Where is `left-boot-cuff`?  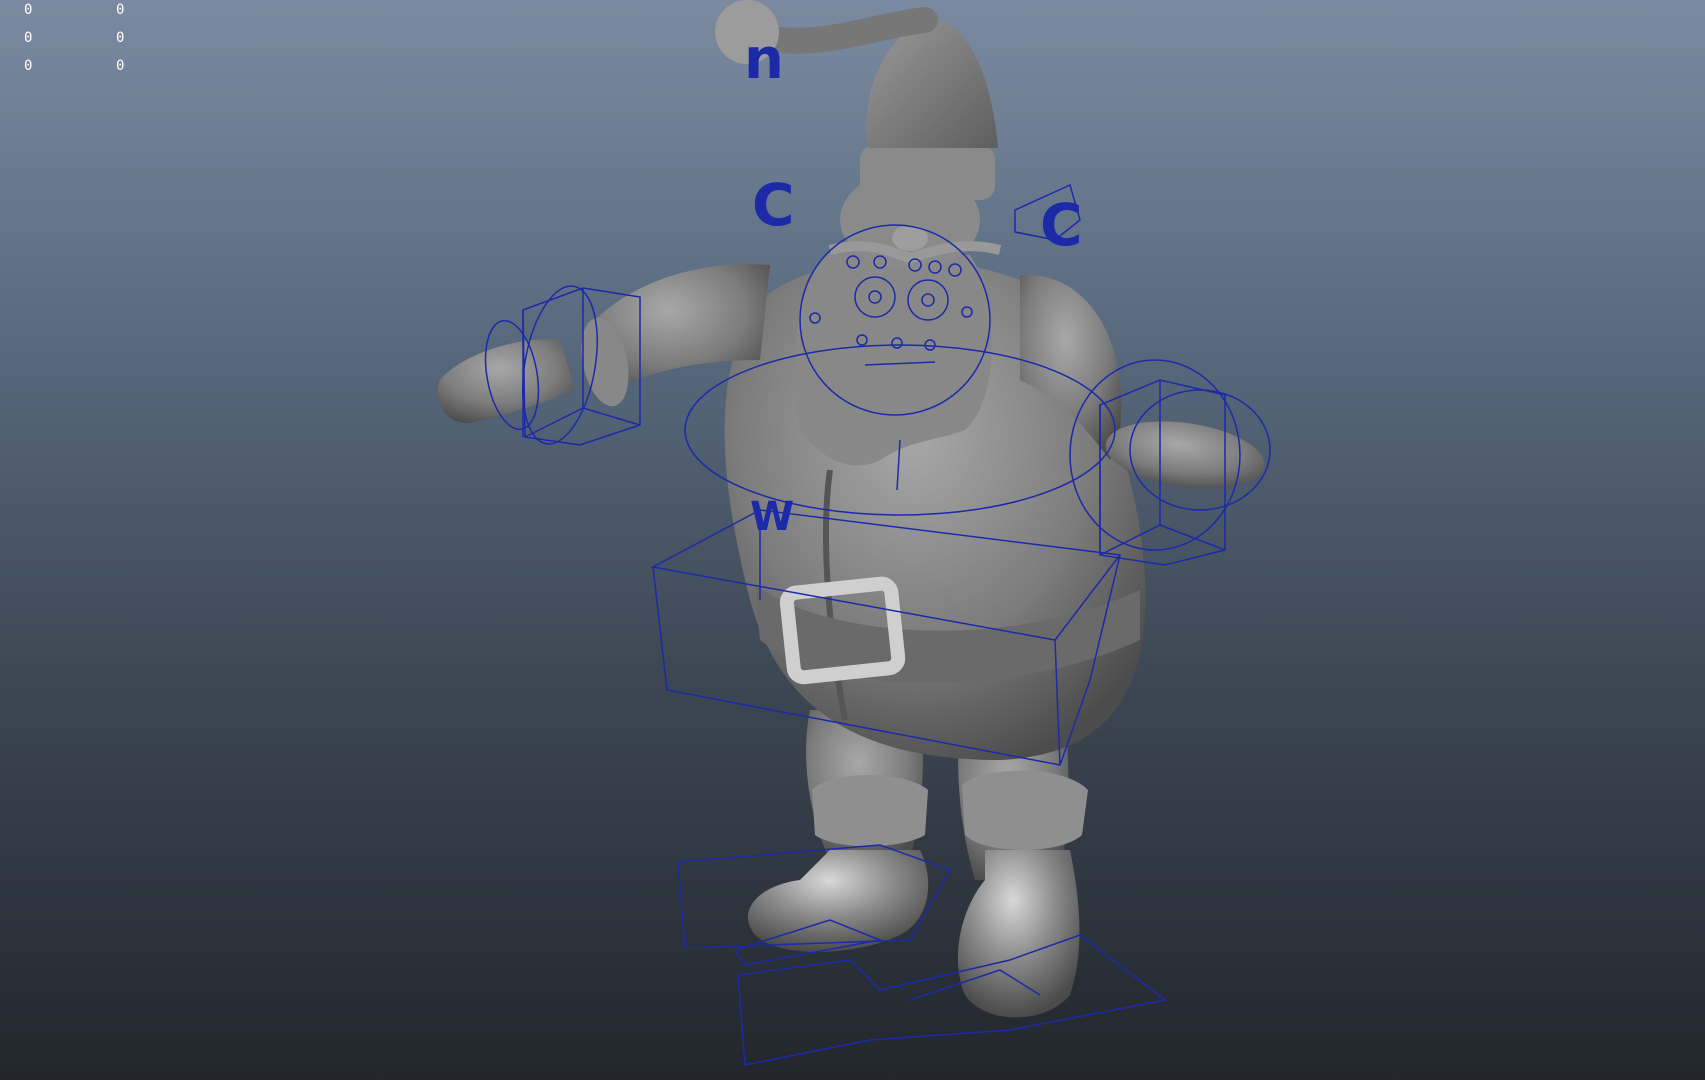
left-boot-cuff is located at coordinates (870, 811).